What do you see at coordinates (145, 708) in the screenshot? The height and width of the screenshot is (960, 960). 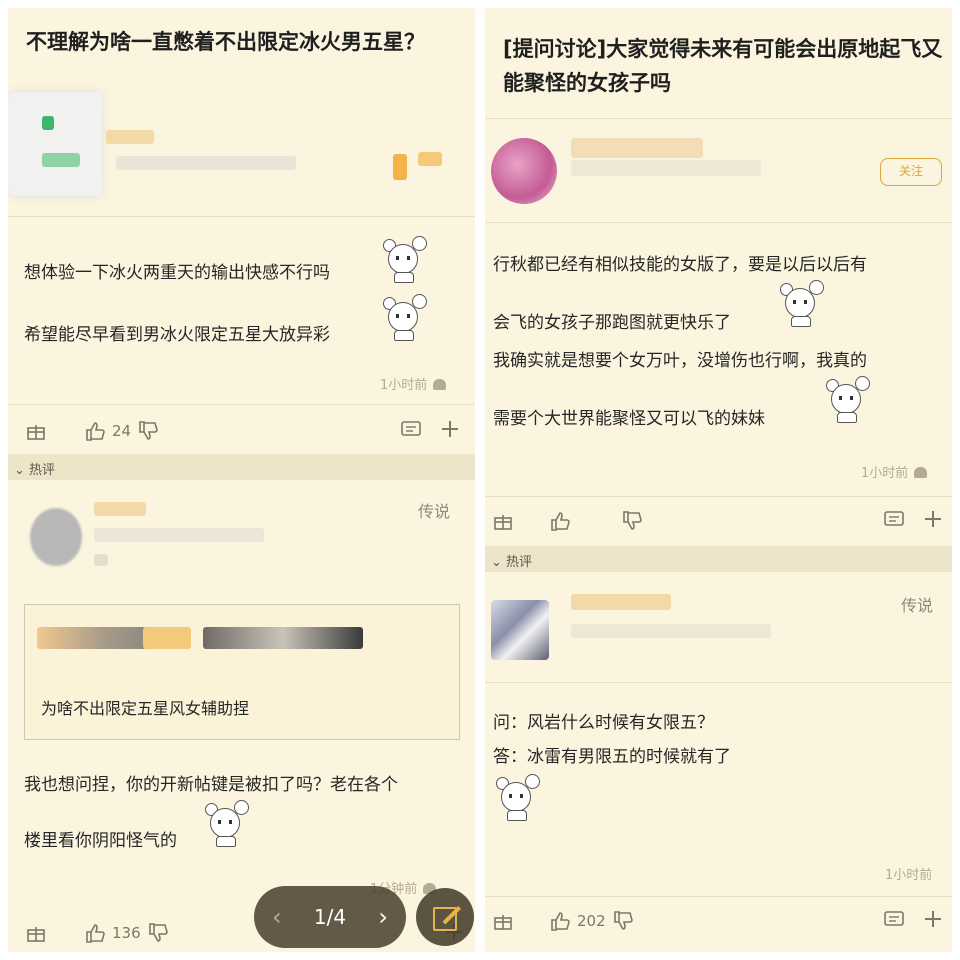 I see `quote-text: 为啥不出限定五星风女辅助捏` at bounding box center [145, 708].